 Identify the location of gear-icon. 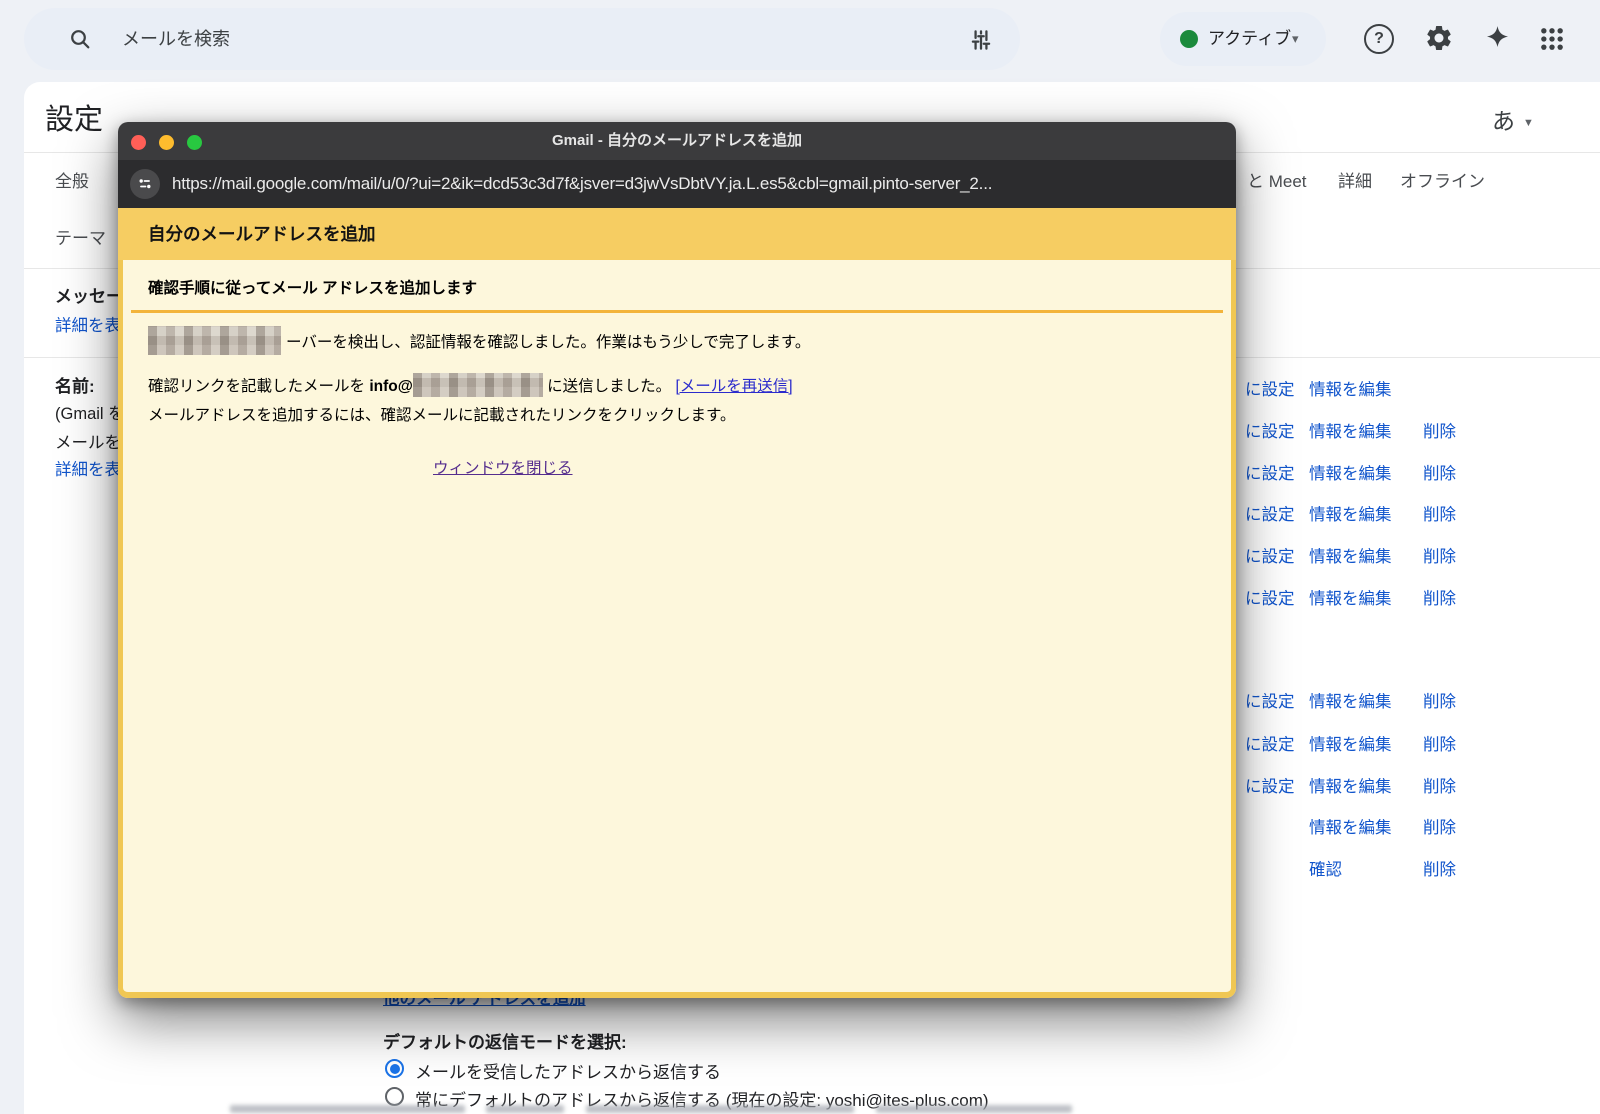
(1439, 38).